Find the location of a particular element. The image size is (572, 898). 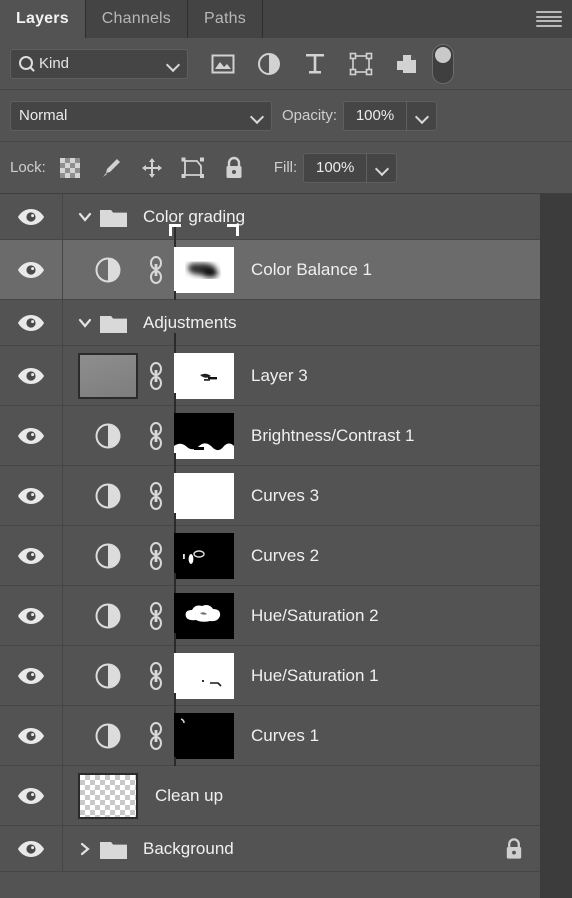

tab-channels: Channels is located at coordinates (136, 19).